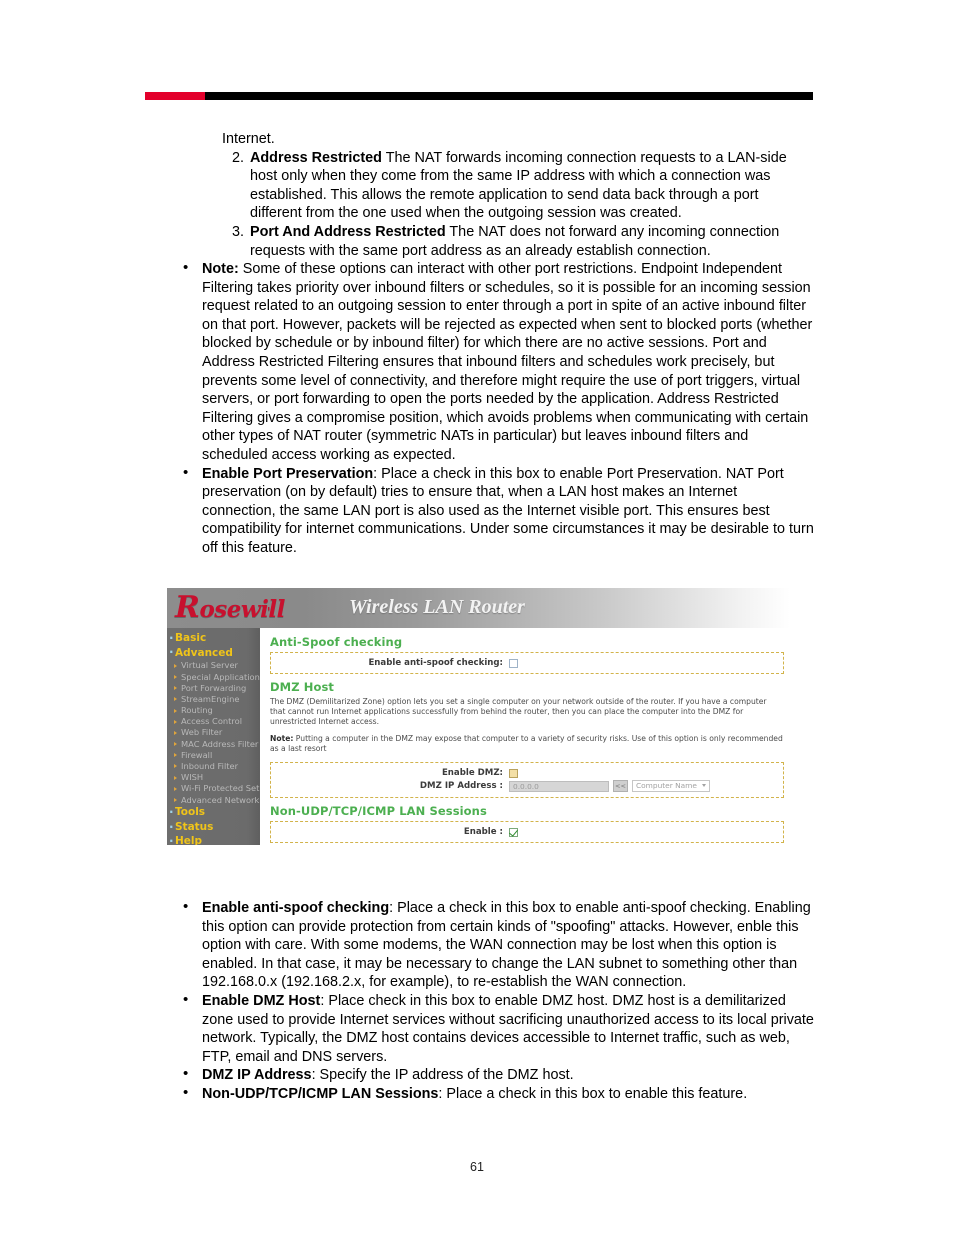 The image size is (954, 1235). Describe the element at coordinates (213, 754) in the screenshot. I see `sidebar-item-firewall: Firewall` at that location.